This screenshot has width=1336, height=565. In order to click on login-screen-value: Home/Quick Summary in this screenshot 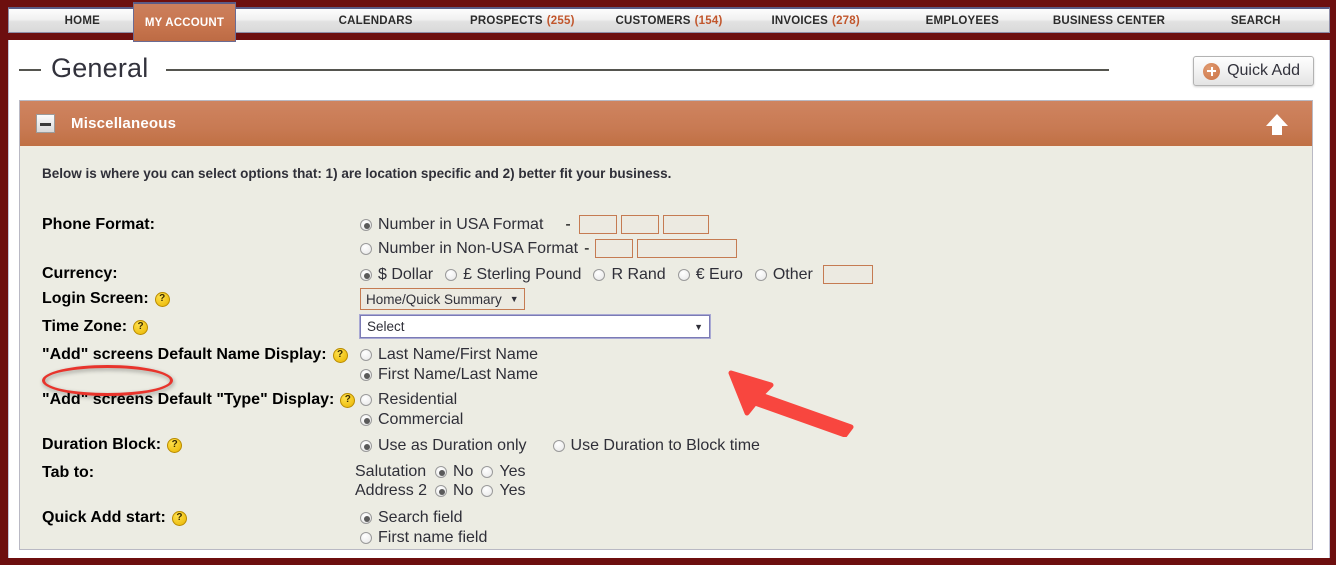, I will do `click(434, 299)`.